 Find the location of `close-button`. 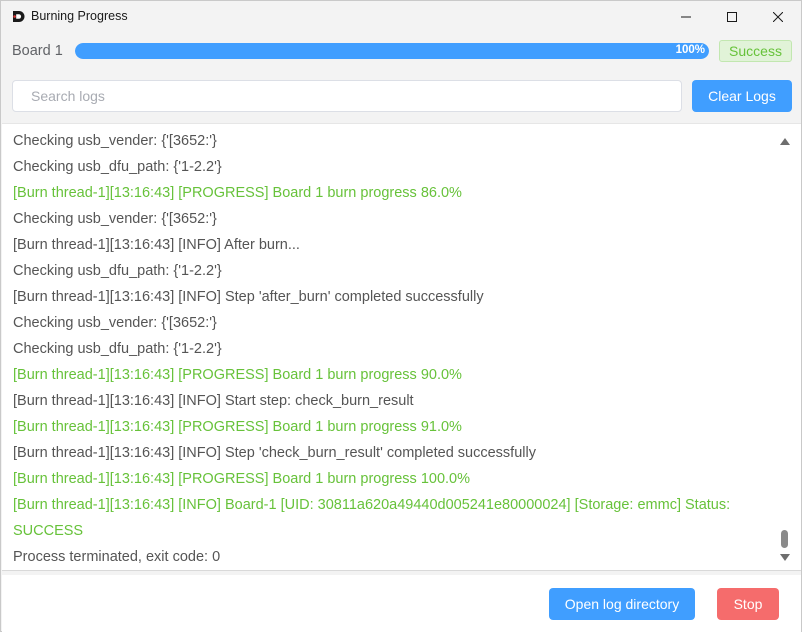

close-button is located at coordinates (778, 16).